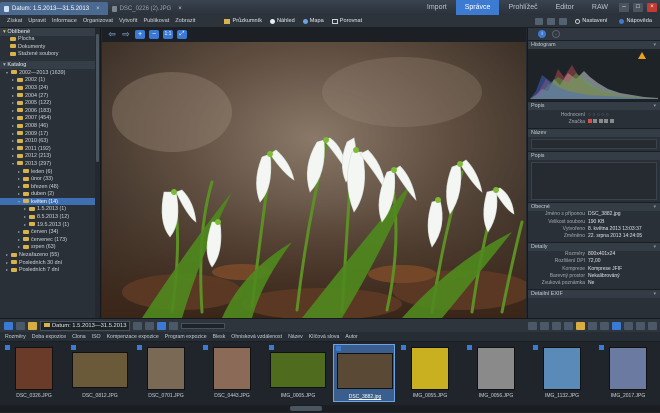  Describe the element at coordinates (14, 21) in the screenshot. I see `menu-acquire: Získat` at that location.